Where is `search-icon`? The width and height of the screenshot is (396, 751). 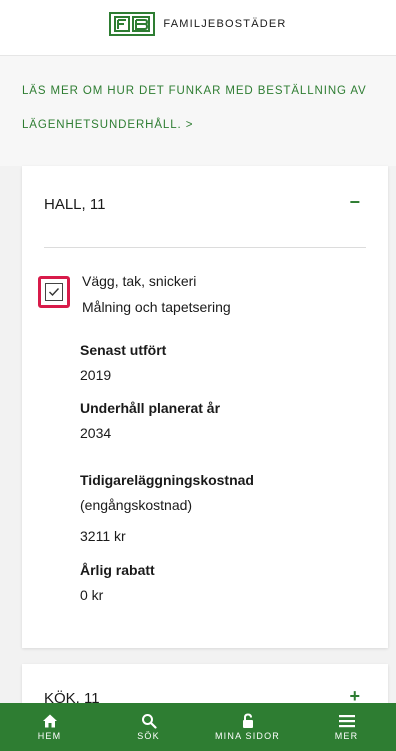 search-icon is located at coordinates (149, 721).